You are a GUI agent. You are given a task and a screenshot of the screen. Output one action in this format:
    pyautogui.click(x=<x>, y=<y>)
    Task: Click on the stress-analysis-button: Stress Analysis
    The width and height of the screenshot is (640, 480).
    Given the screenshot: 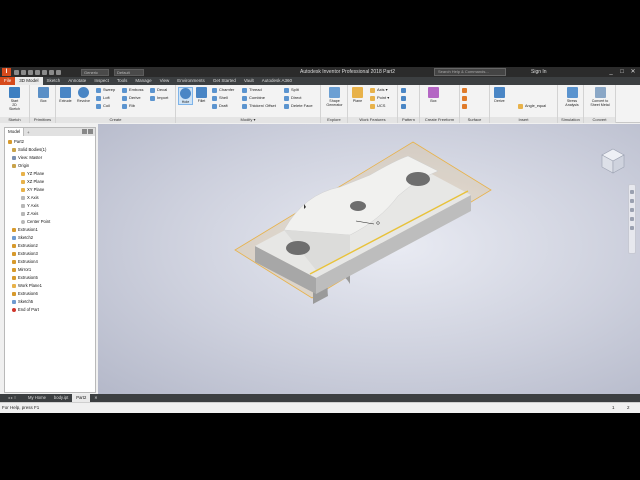 What is the action you would take?
    pyautogui.click(x=572, y=97)
    